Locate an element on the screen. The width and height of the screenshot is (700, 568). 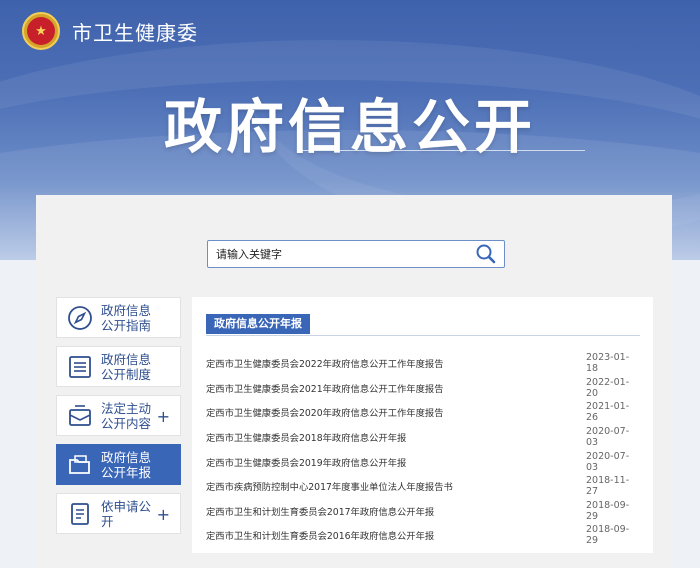
list-item: 定西市卫生健康委员会2021年政府信息公开工作年度报告 2022-01-20 is located at coordinates (423, 388).